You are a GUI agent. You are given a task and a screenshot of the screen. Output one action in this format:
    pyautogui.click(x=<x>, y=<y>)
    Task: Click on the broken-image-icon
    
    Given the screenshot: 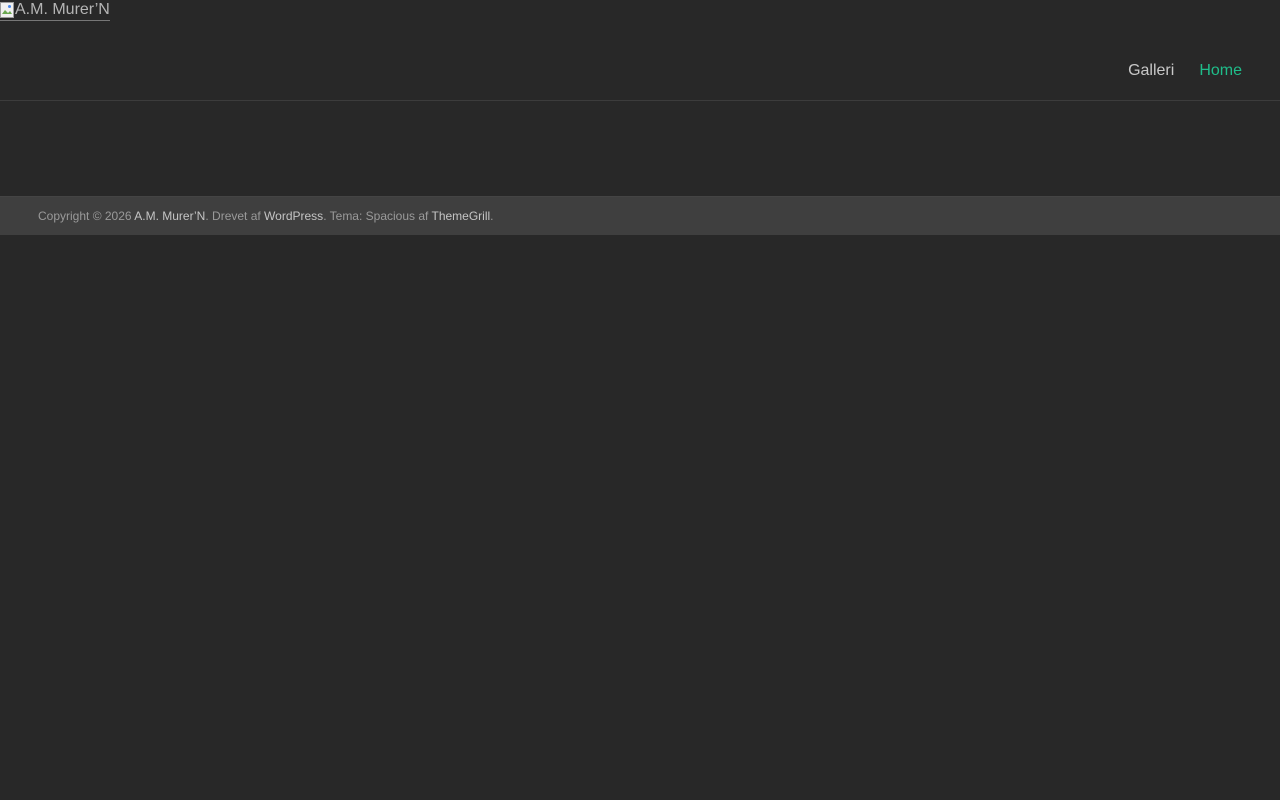 What is the action you would take?
    pyautogui.click(x=7, y=10)
    